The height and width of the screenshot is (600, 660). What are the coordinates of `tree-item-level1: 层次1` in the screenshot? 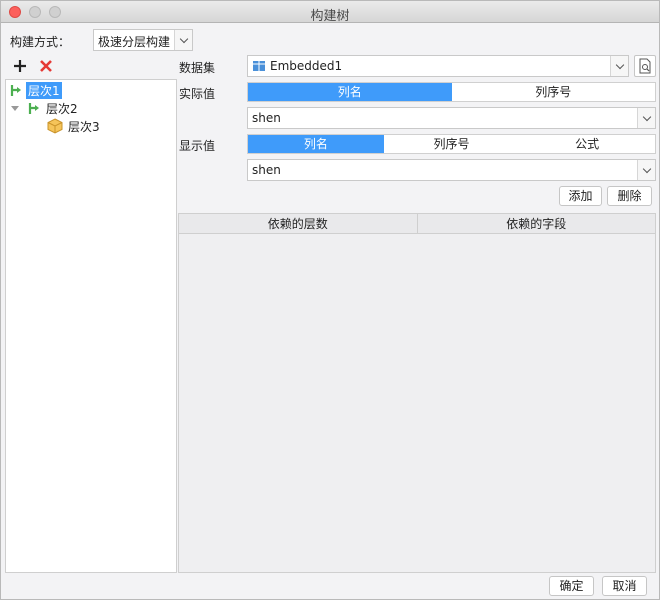 It's located at (35, 90).